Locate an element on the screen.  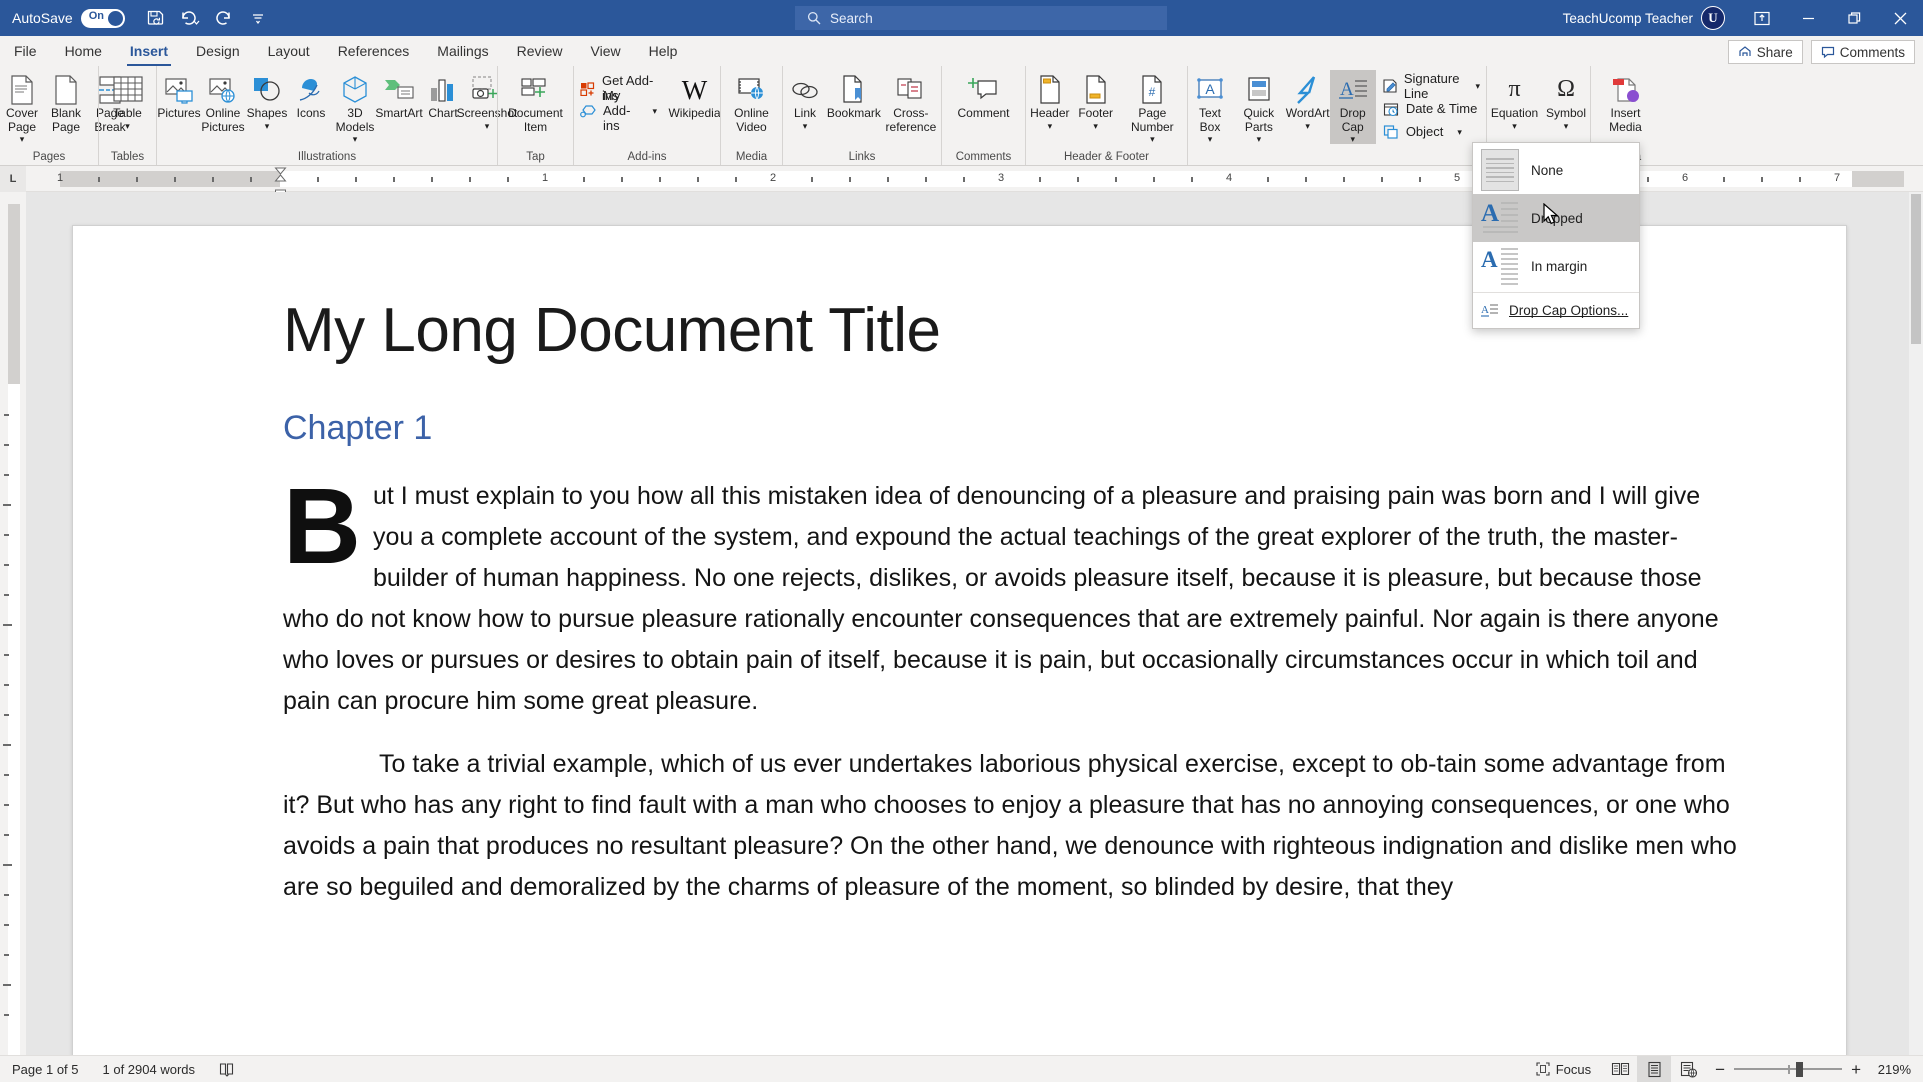
zoom-slider is located at coordinates (1788, 1069).